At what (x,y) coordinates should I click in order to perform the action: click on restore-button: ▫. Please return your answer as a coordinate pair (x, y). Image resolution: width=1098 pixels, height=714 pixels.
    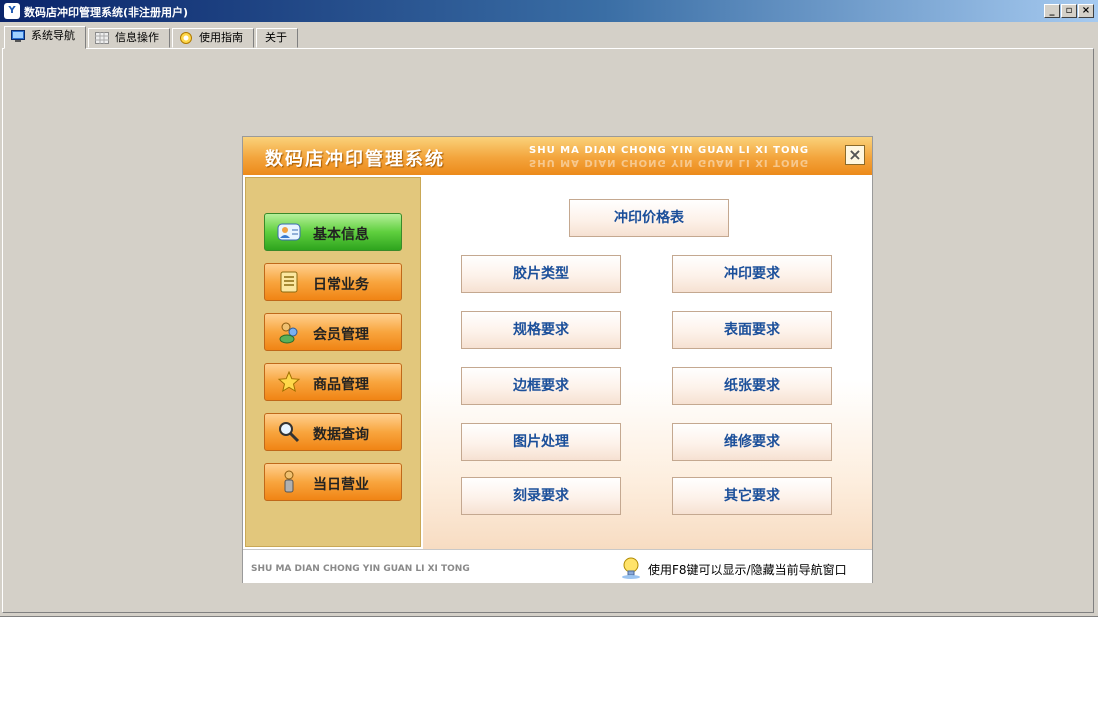
    Looking at the image, I should click on (1069, 11).